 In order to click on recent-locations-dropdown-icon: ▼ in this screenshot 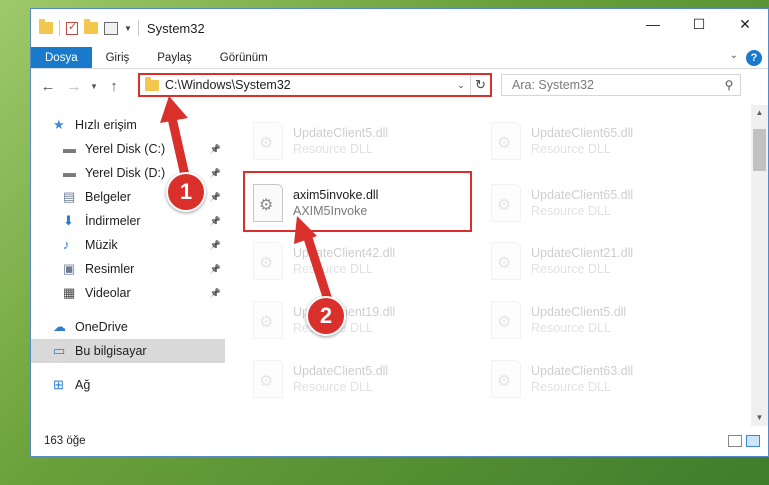, I will do `click(94, 86)`.